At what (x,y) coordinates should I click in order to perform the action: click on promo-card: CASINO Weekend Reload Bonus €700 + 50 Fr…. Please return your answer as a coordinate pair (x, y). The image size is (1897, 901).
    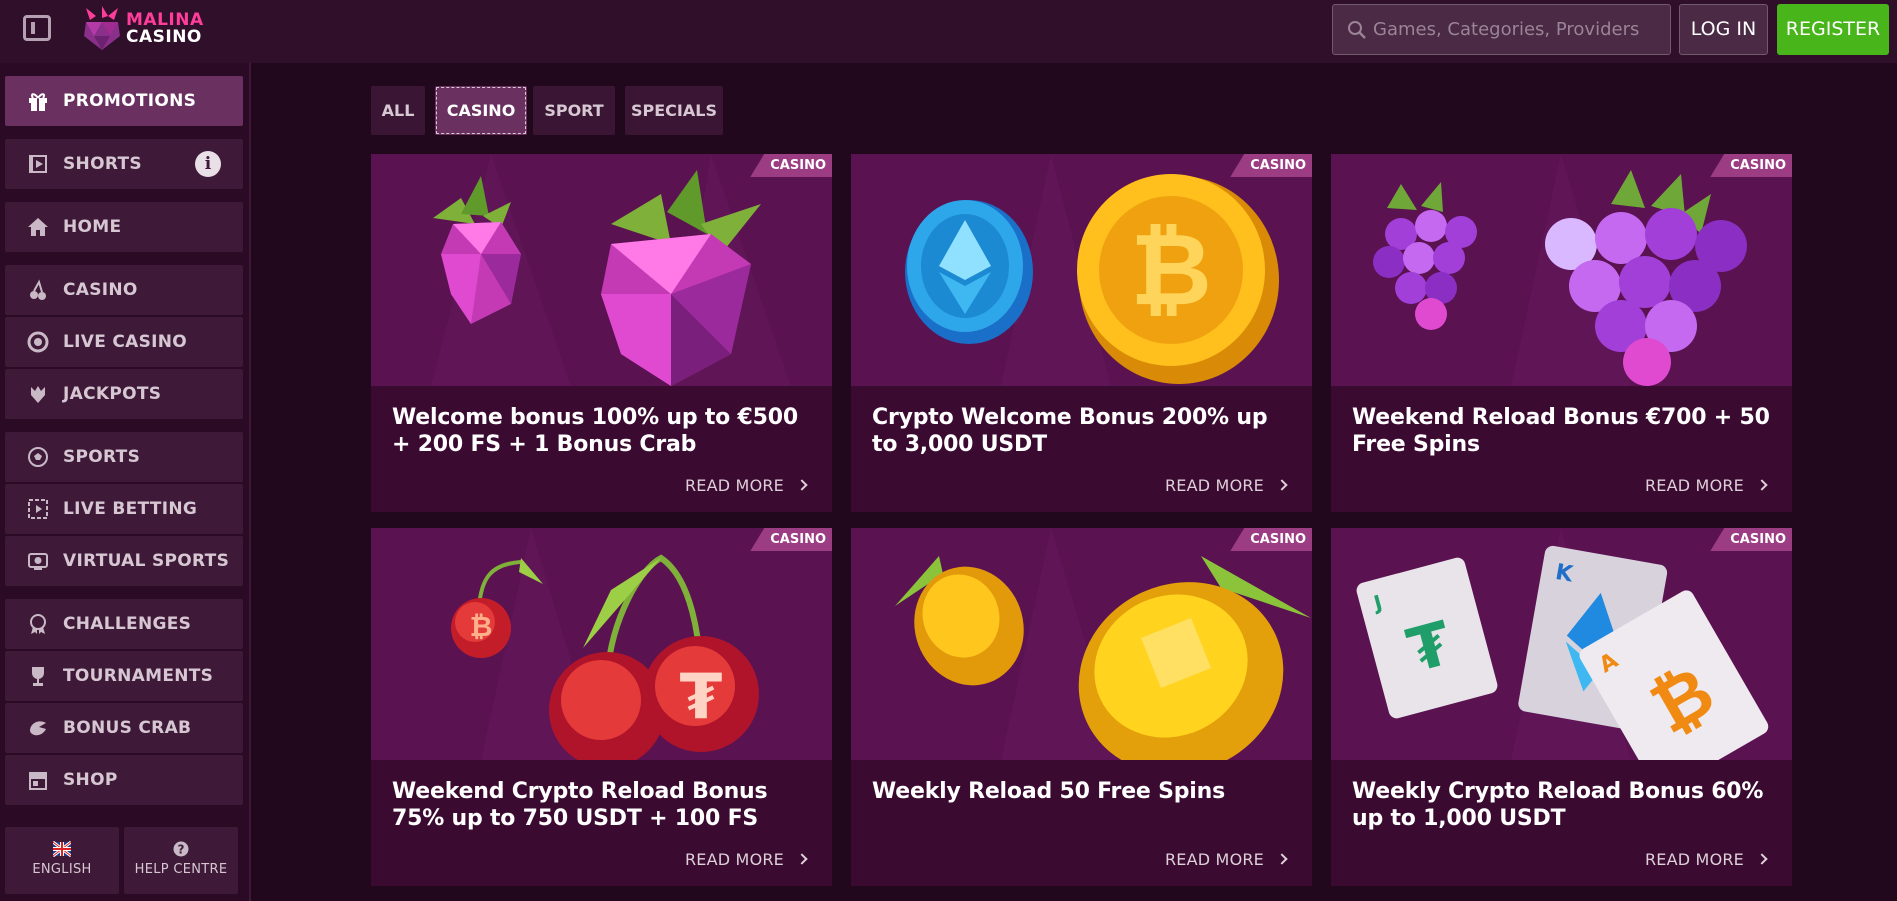
    Looking at the image, I should click on (1561, 333).